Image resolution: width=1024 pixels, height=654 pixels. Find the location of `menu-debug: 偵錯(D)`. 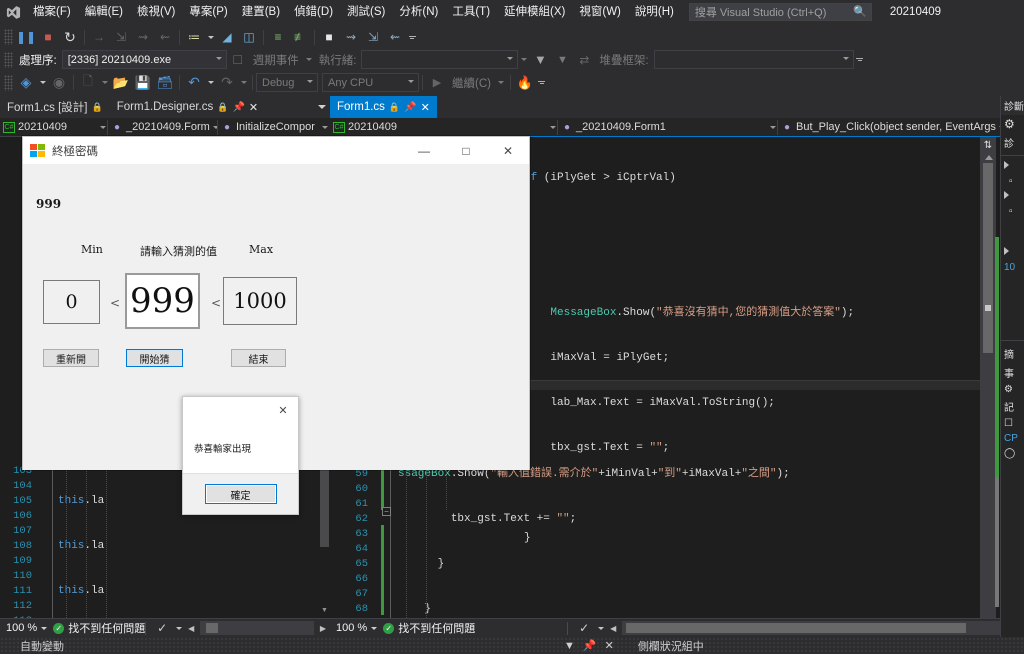

menu-debug: 偵錯(D) is located at coordinates (313, 12).